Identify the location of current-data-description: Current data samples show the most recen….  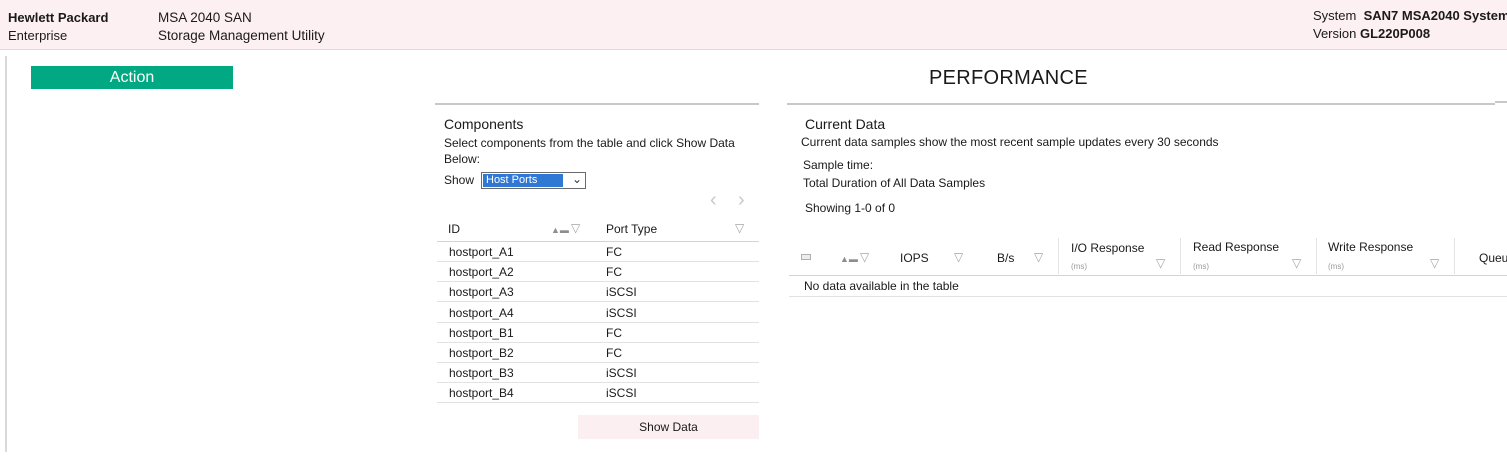
(1010, 142).